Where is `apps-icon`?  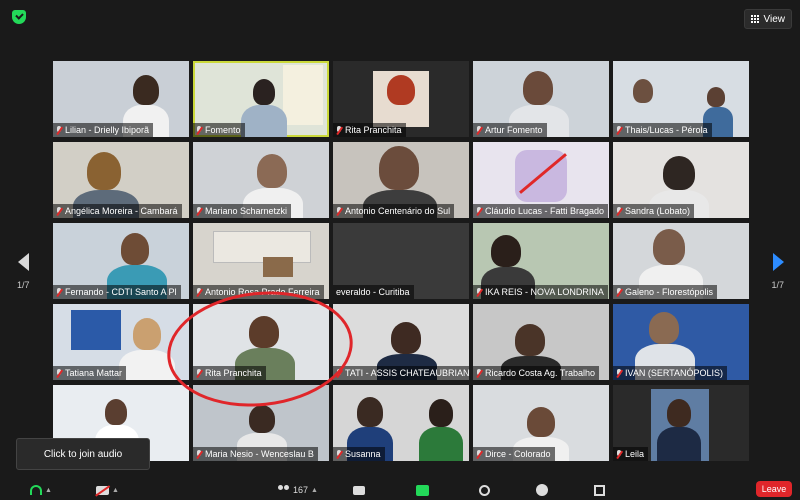 apps-icon is located at coordinates (599, 490).